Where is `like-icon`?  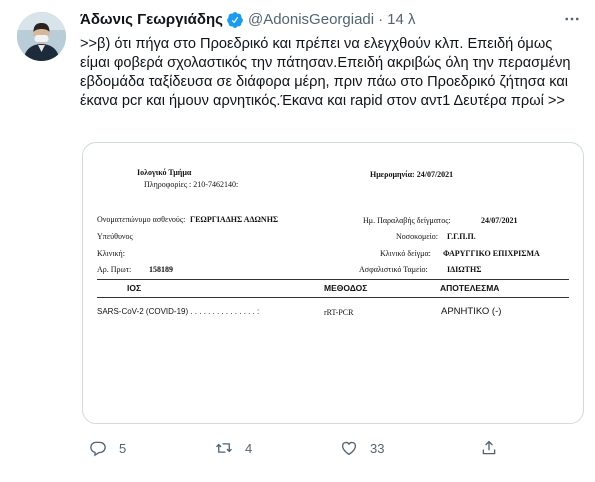
like-icon is located at coordinates (349, 448).